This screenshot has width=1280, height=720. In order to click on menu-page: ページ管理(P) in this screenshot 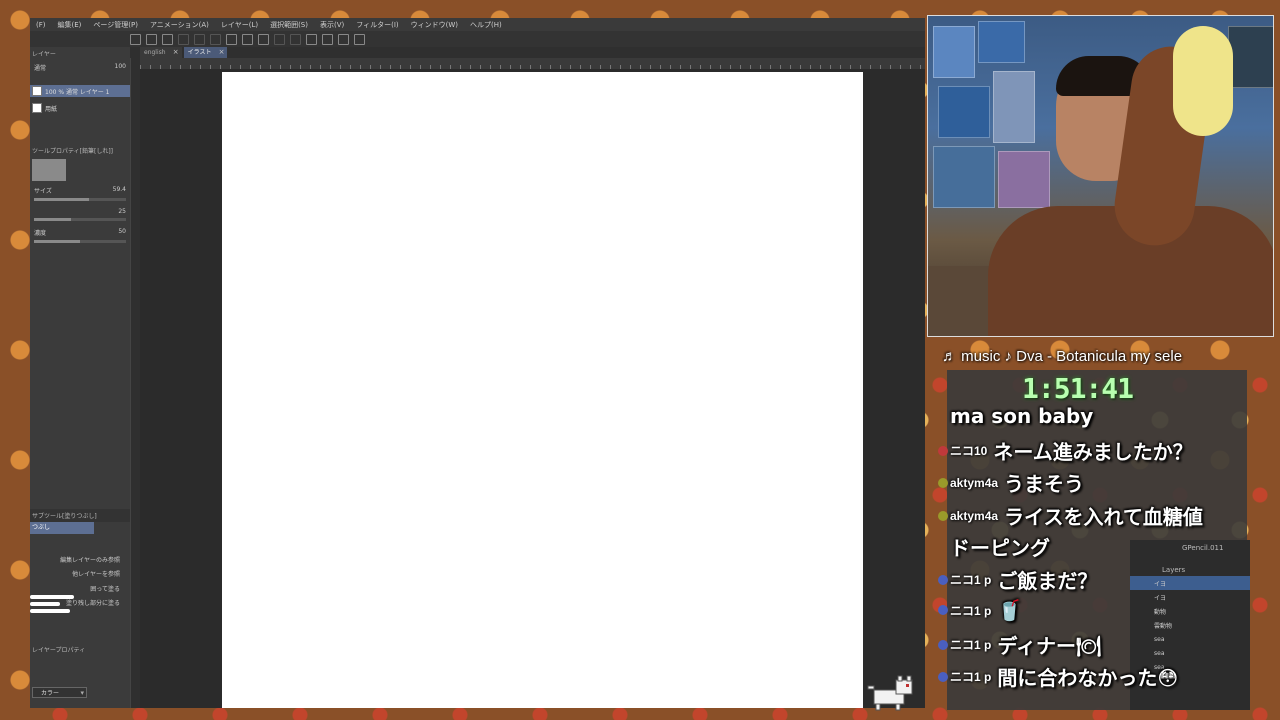, I will do `click(115, 25)`.